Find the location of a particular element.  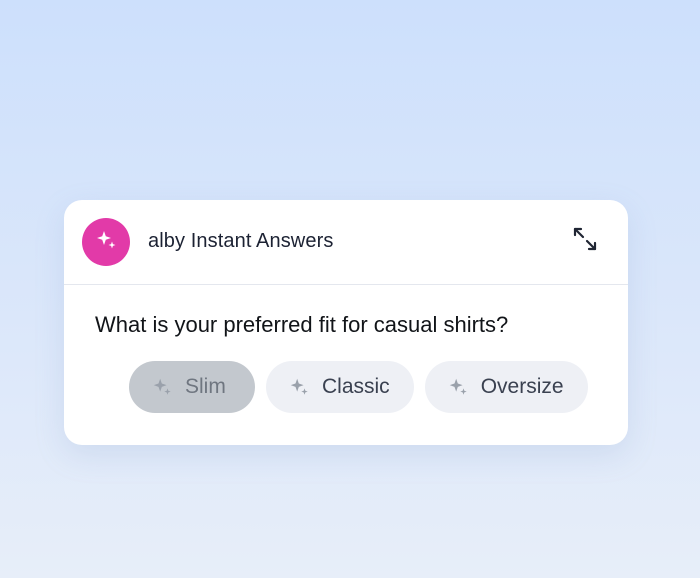

option-label: Classic is located at coordinates (356, 386).